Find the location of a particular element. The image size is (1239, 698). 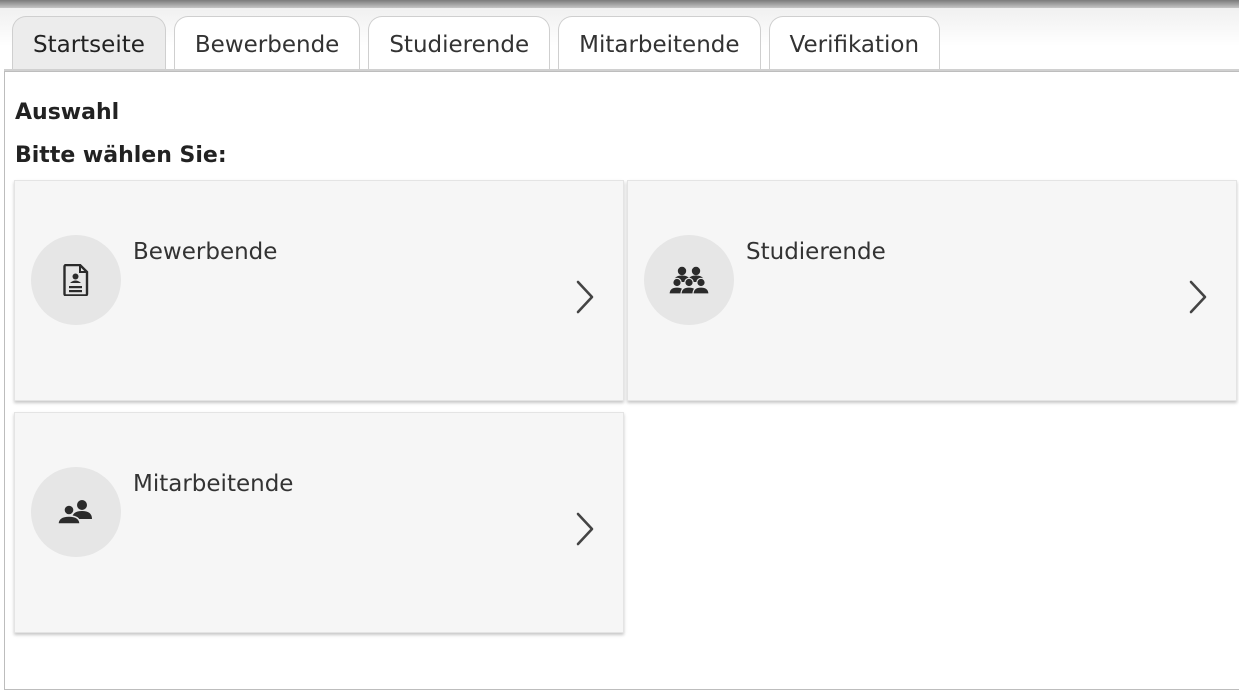

students-group-icon is located at coordinates (689, 280).